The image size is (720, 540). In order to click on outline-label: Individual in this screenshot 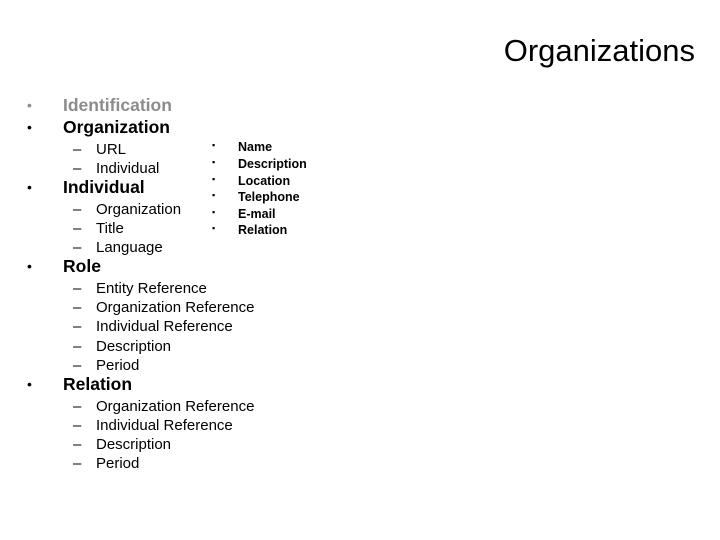, I will do `click(104, 187)`.